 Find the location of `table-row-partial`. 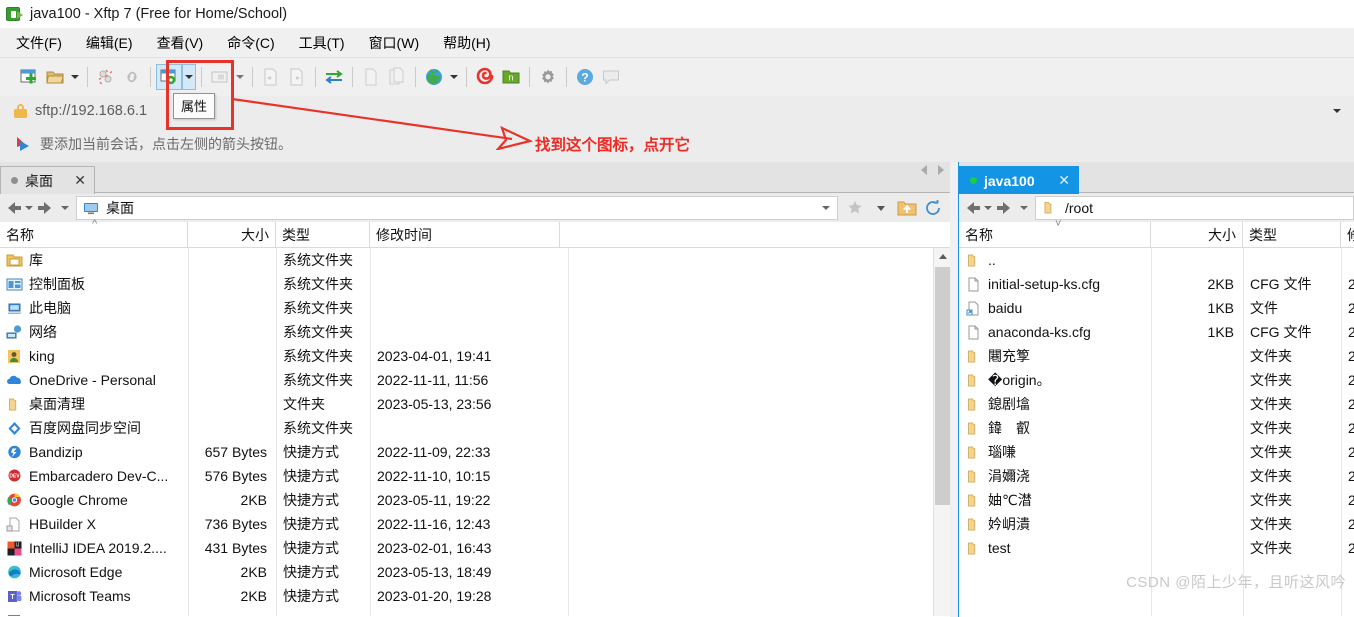

table-row-partial is located at coordinates (475, 612).